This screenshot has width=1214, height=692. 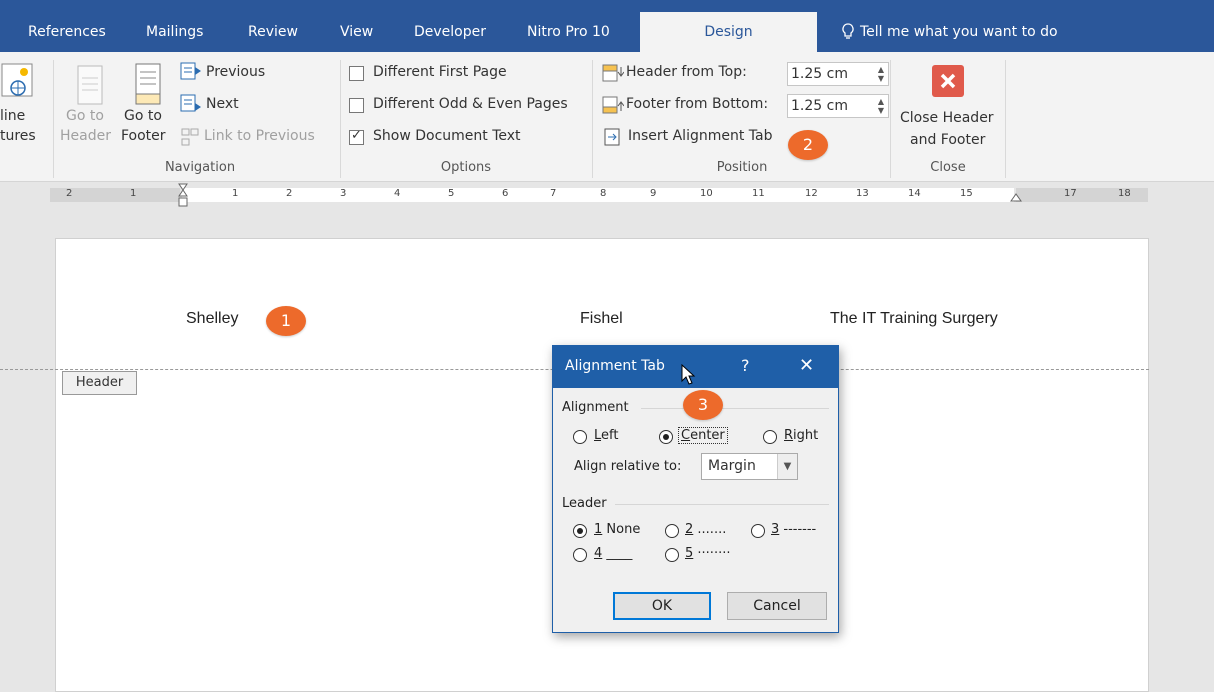 What do you see at coordinates (770, 437) in the screenshot?
I see `align-right-radio` at bounding box center [770, 437].